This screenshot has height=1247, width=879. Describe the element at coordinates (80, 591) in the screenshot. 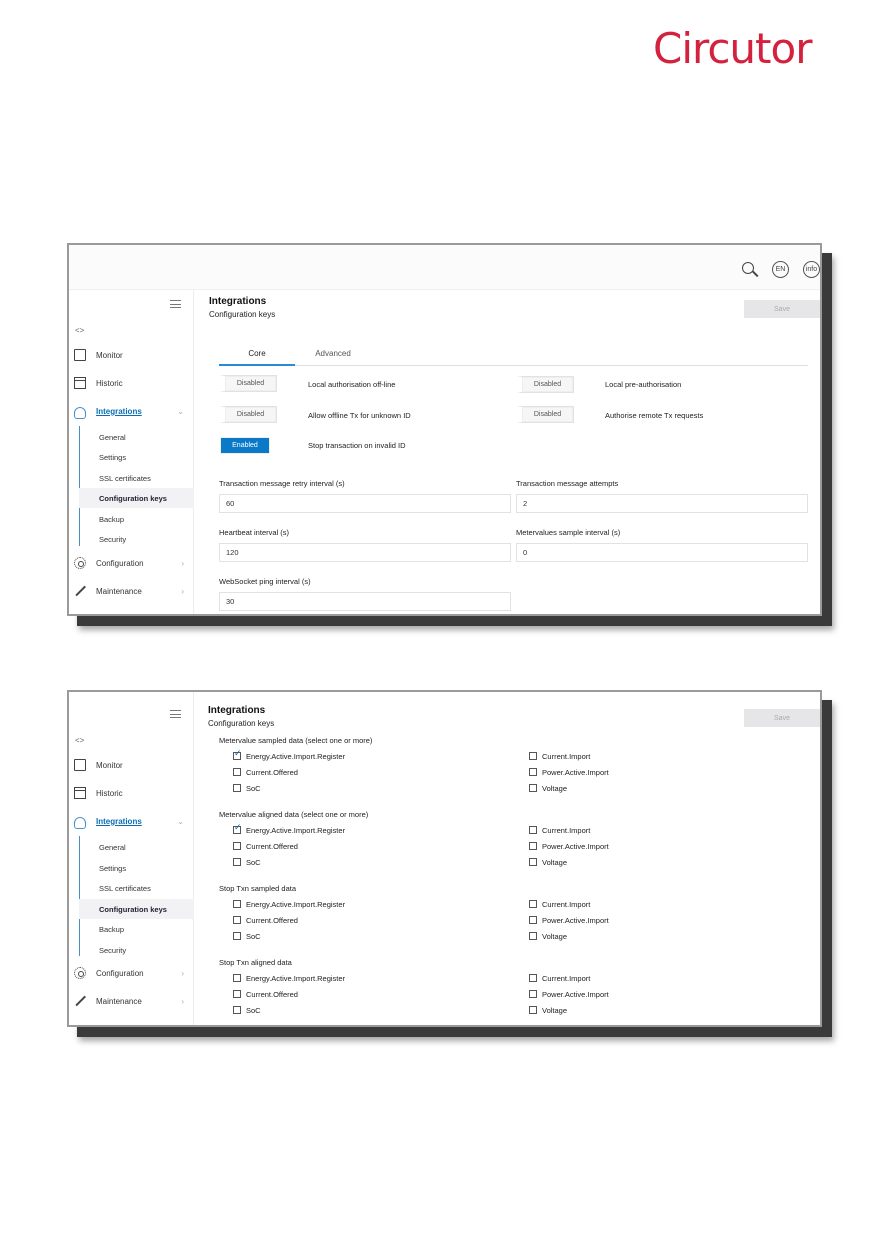

I see `wrench-icon` at that location.